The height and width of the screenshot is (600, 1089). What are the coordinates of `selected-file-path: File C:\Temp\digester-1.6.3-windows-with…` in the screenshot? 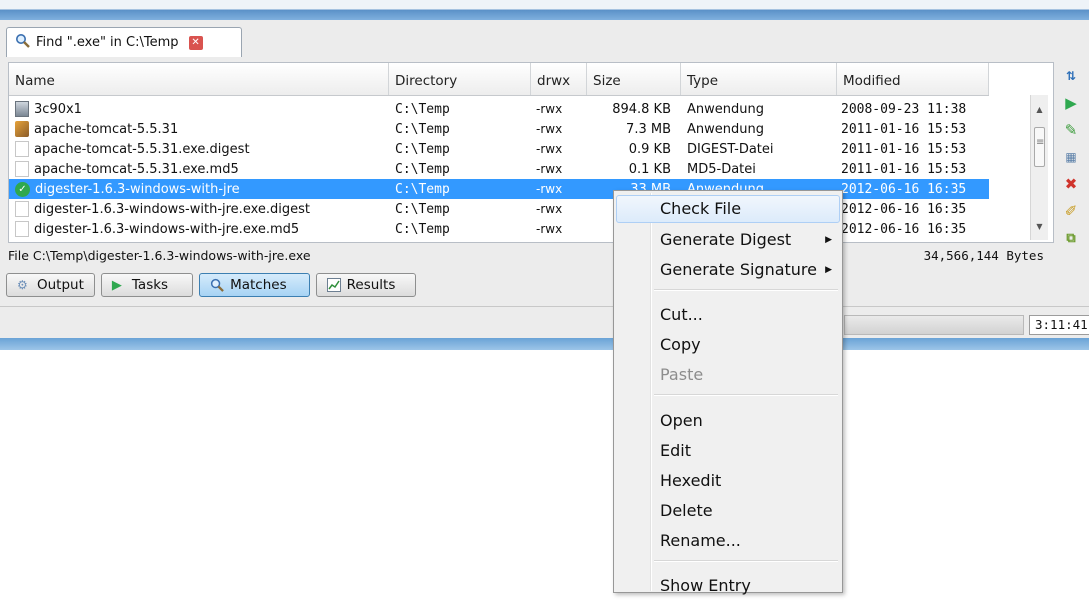 It's located at (159, 255).